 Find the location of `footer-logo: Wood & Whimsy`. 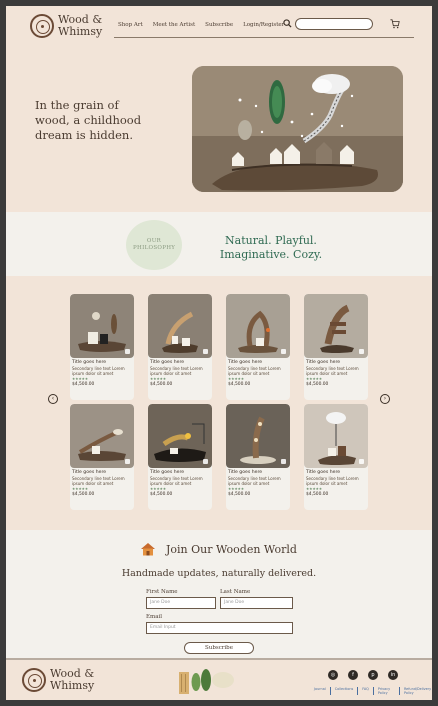

footer-logo: Wood & Whimsy is located at coordinates (58, 680).